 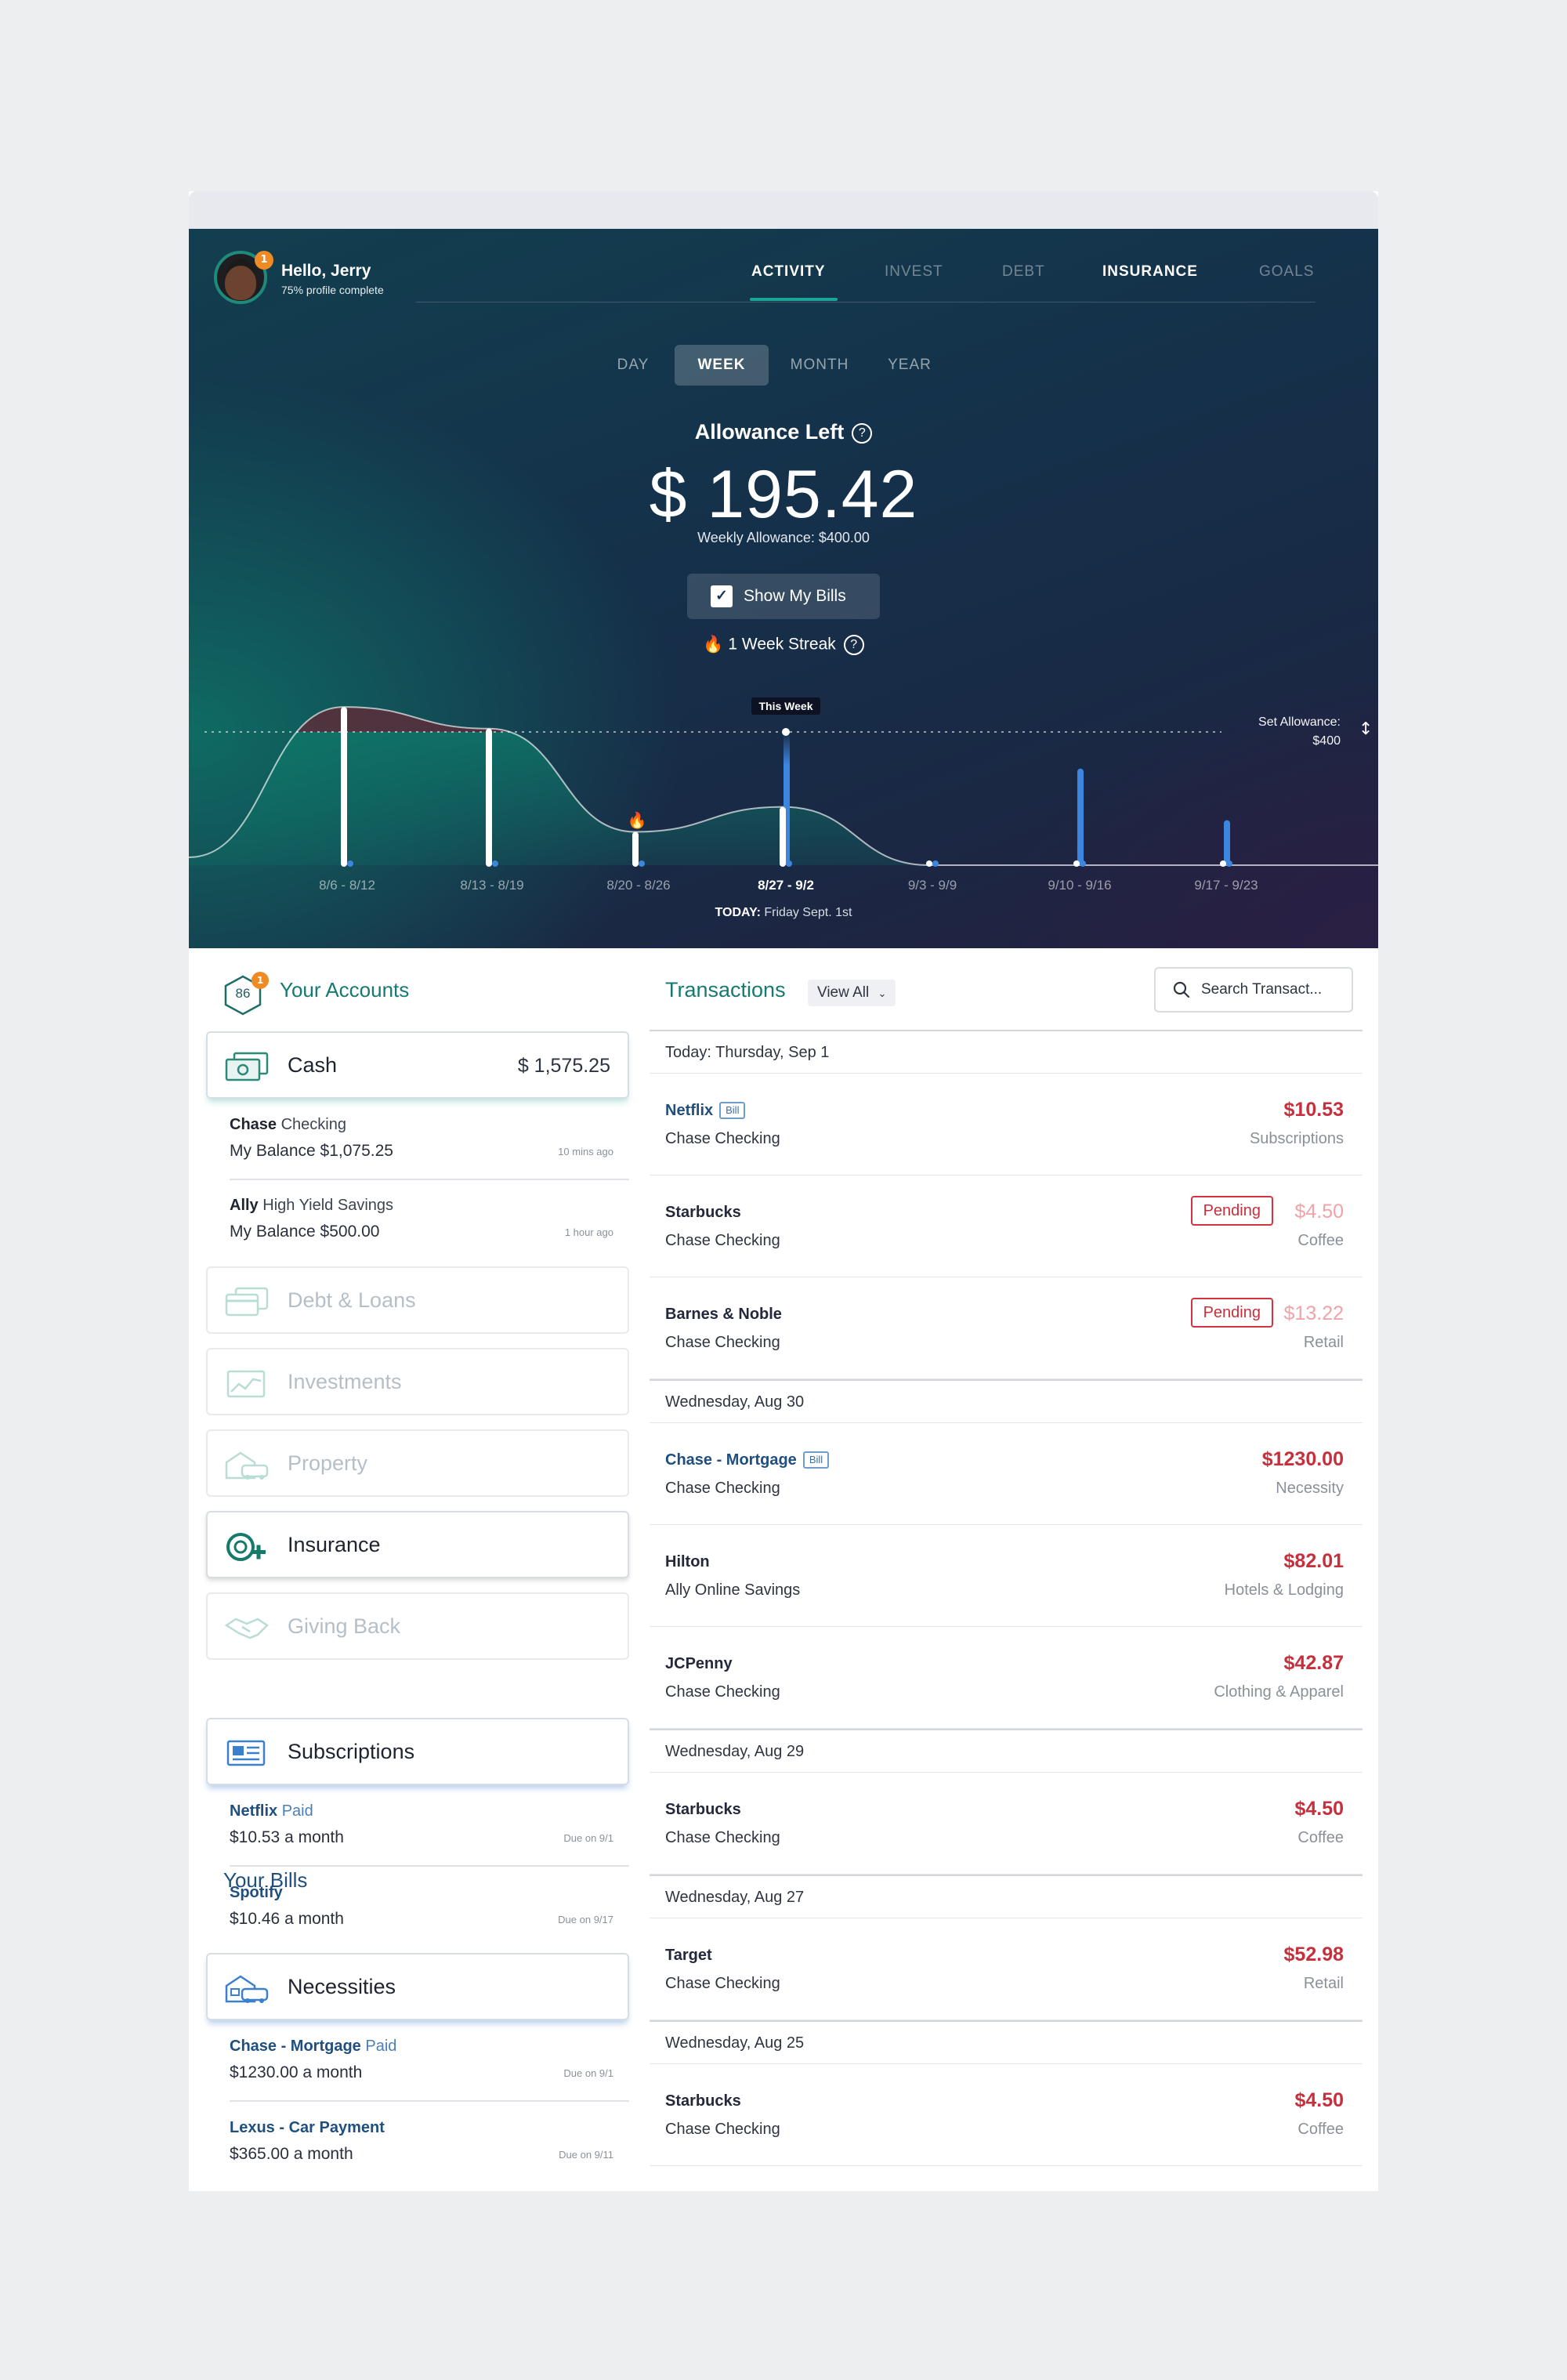 I want to click on today-value: Friday Sept. 1st, so click(x=808, y=912).